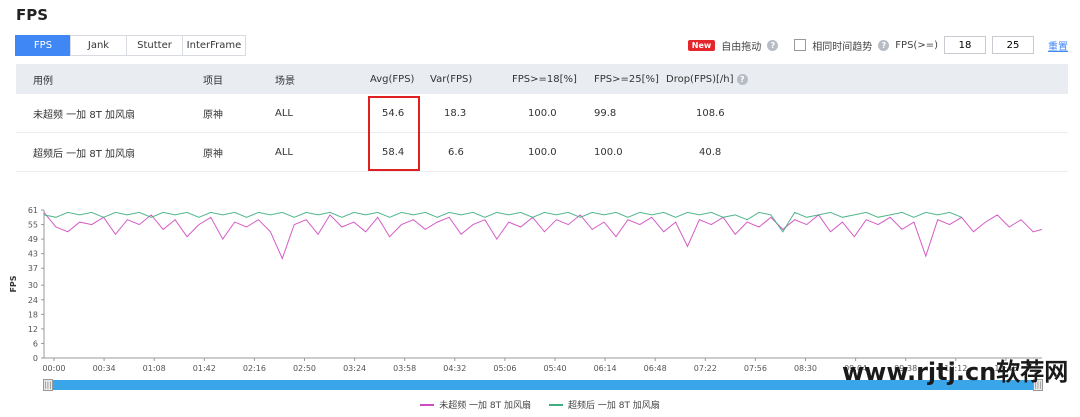 This screenshot has width=1080, height=417. Describe the element at coordinates (204, 368) in the screenshot. I see `x-tick-label: 01:42` at that location.